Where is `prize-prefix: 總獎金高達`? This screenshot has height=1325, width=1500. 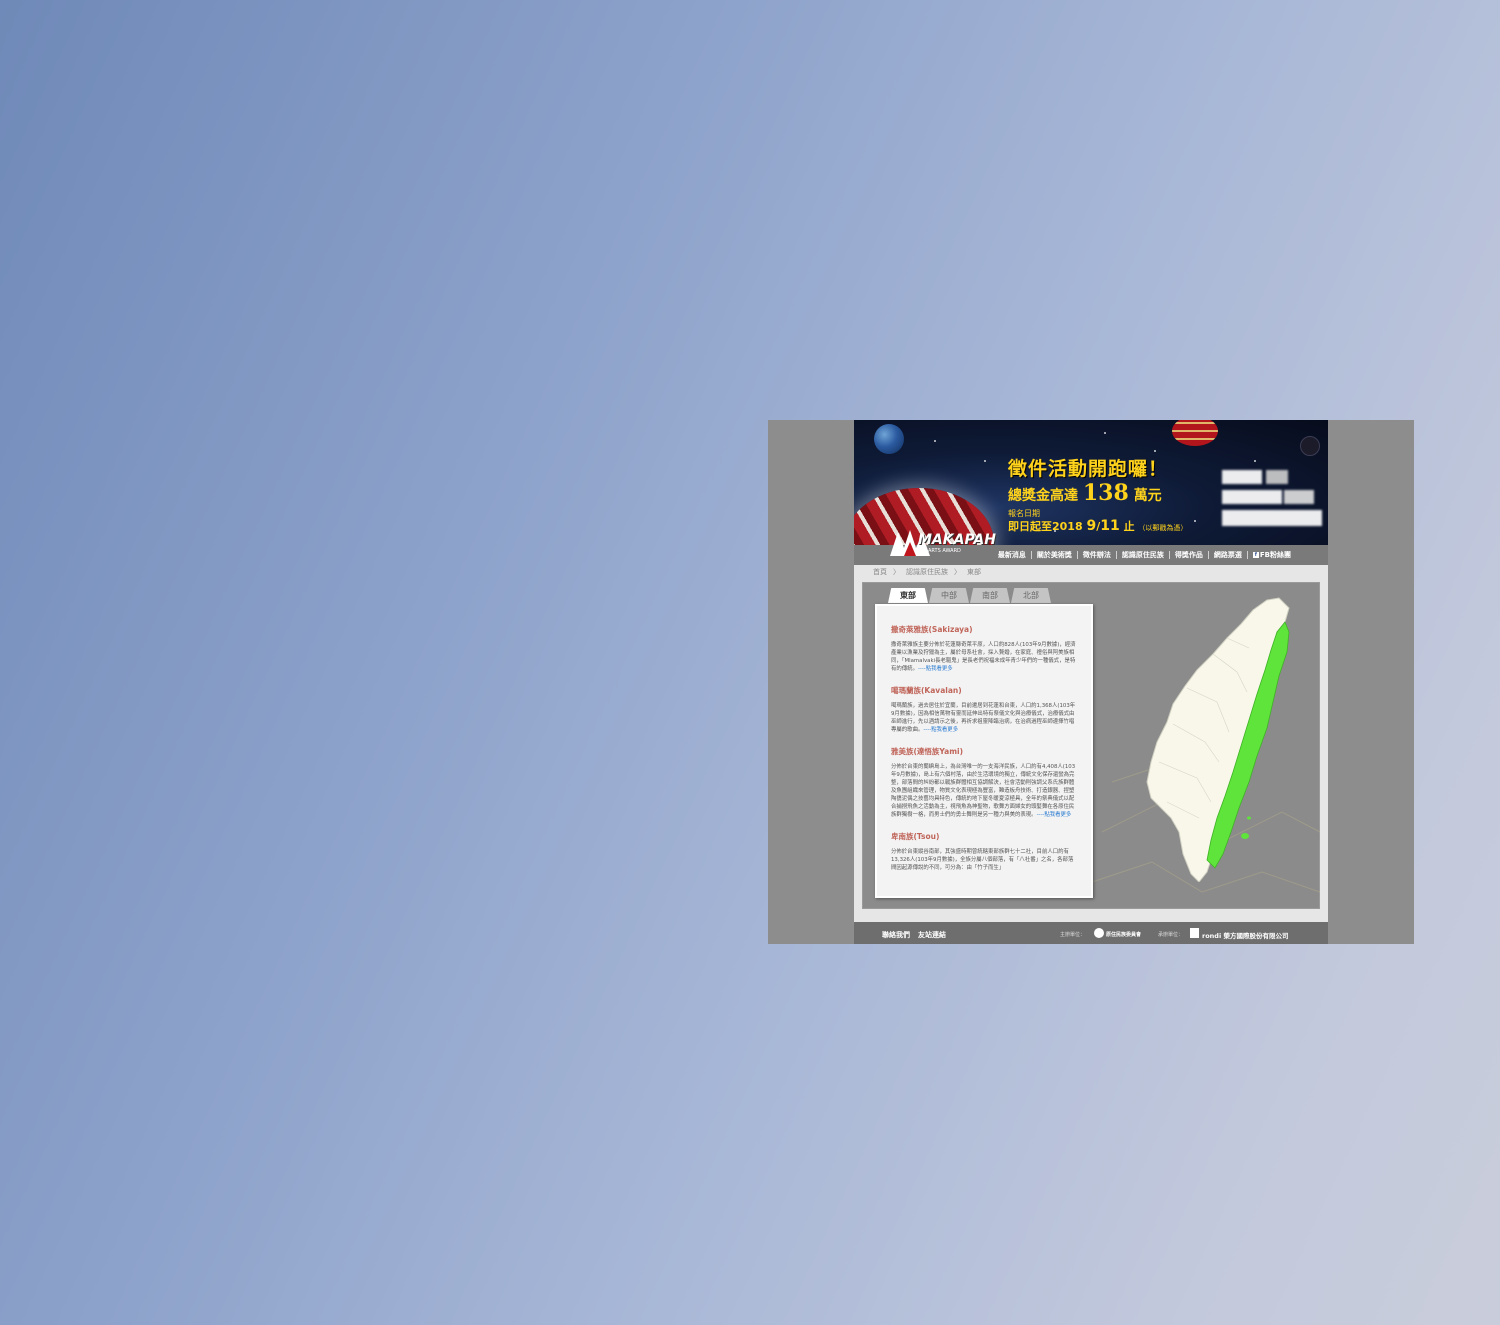
prize-prefix: 總獎金高達 is located at coordinates (1043, 496).